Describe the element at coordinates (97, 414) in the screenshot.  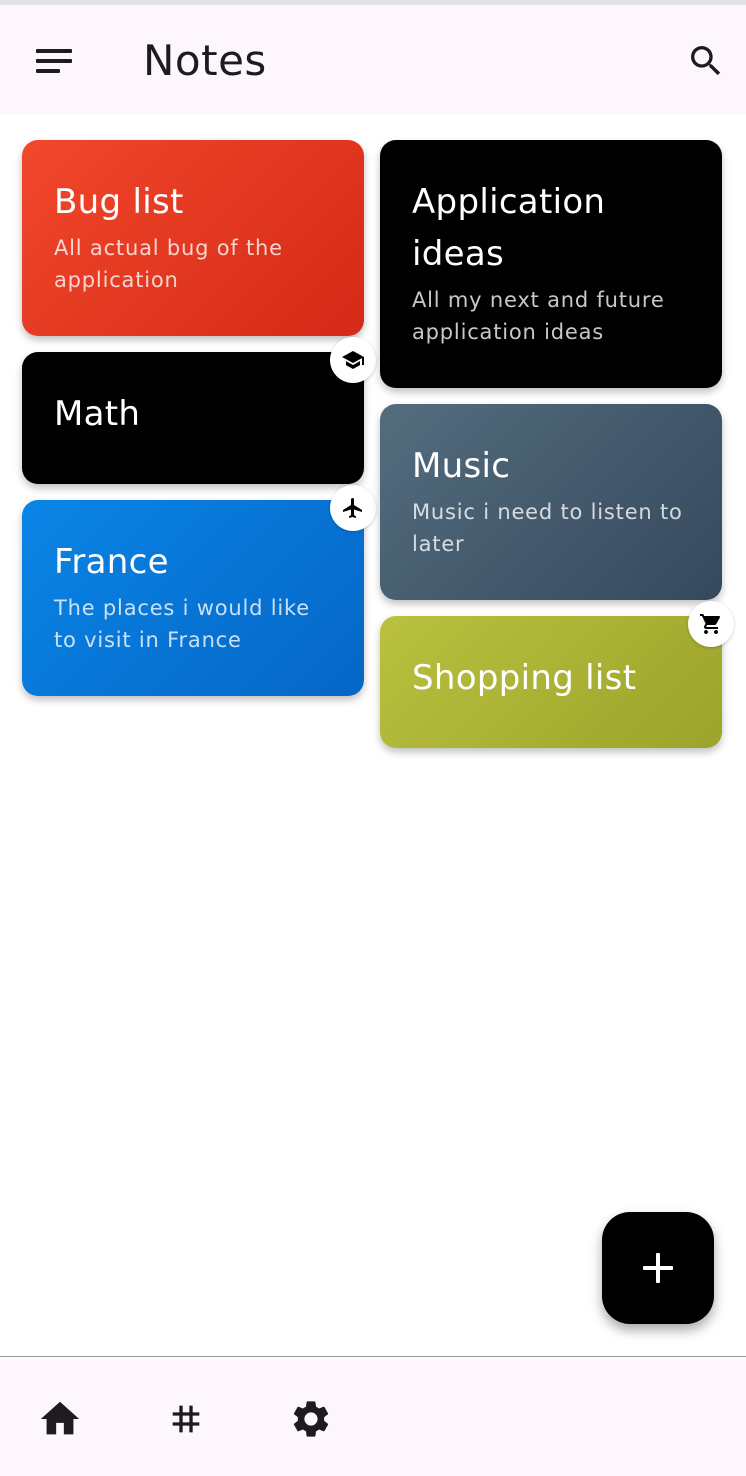
I see `note-title: Math` at that location.